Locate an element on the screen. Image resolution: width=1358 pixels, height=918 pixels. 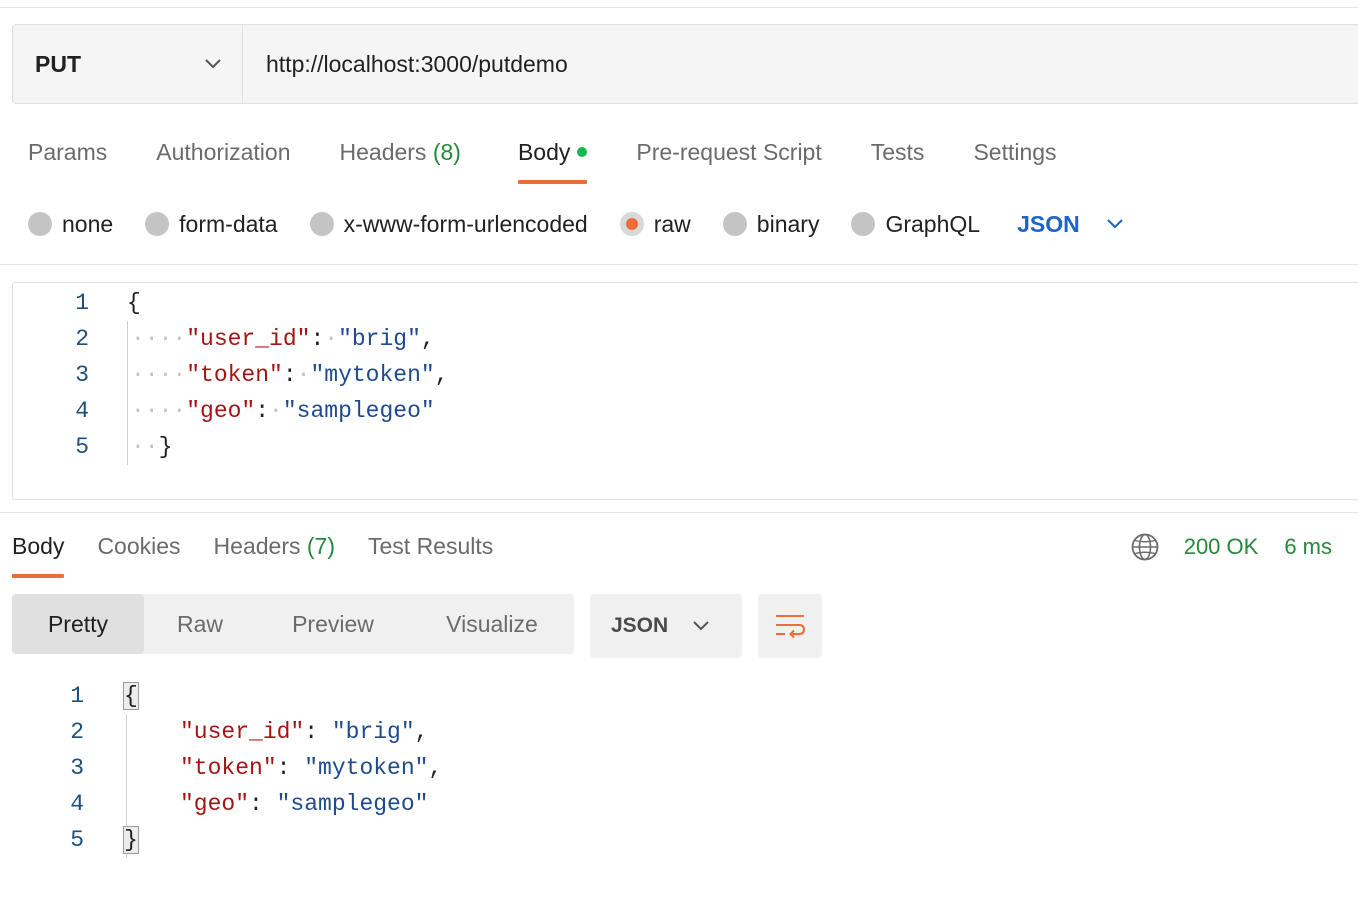
method-label: PUT is located at coordinates (58, 63).